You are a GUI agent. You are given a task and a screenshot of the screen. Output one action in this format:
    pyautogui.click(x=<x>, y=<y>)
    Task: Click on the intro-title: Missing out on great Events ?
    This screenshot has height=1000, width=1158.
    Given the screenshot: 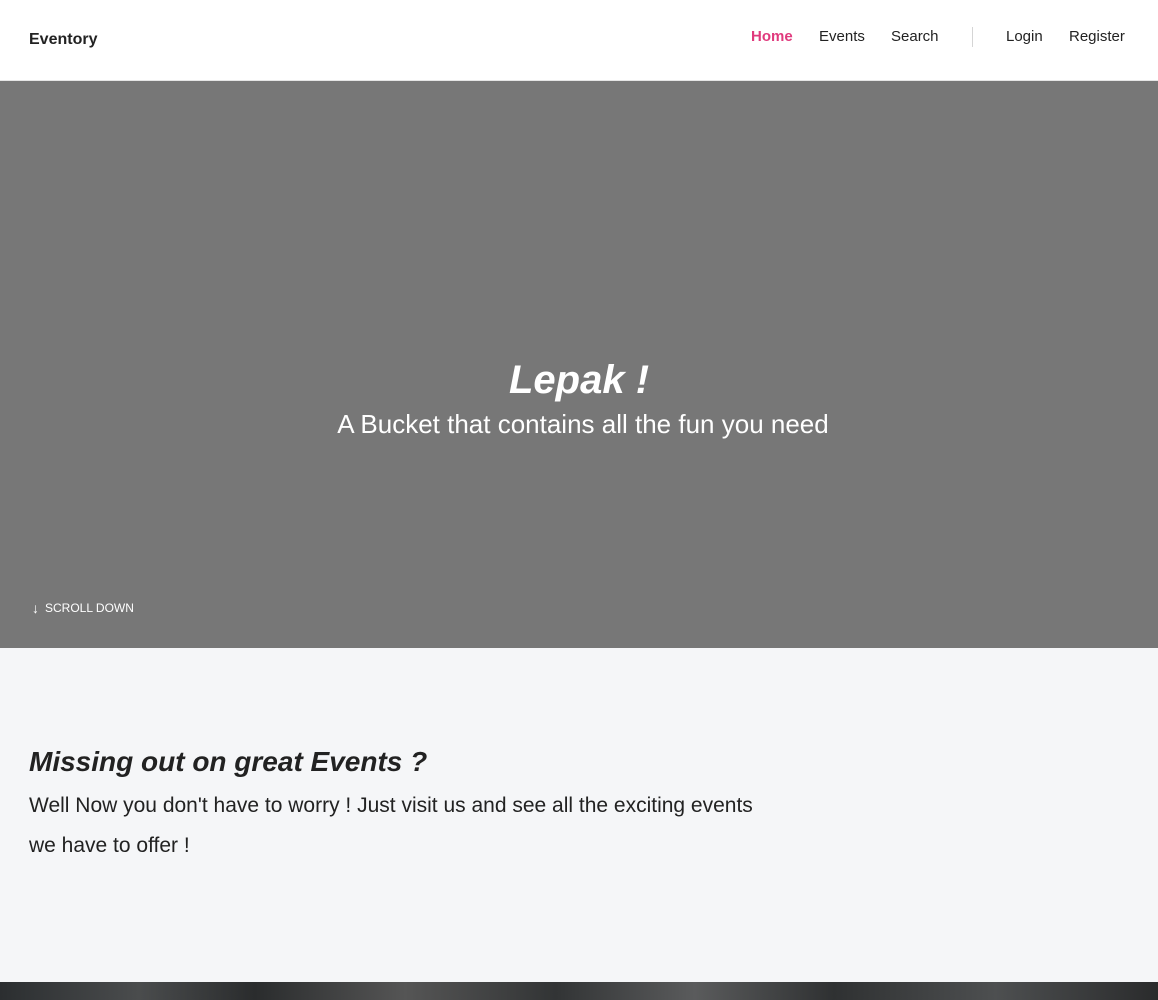 What is the action you would take?
    pyautogui.click(x=228, y=761)
    